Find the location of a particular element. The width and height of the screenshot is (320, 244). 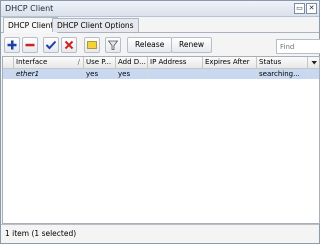

chevron-down-icon is located at coordinates (314, 63).